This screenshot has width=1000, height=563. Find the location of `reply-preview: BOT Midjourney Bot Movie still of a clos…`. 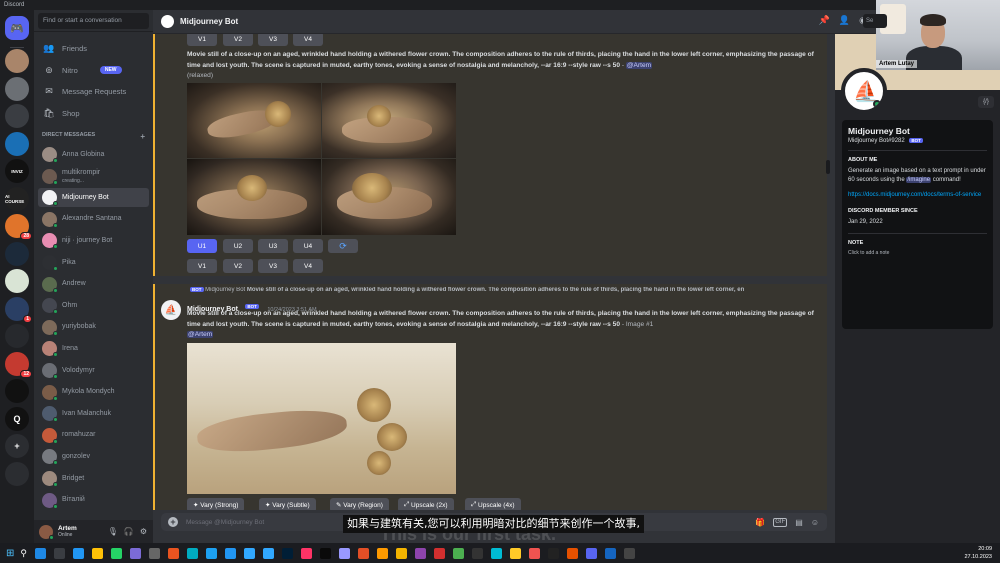

reply-preview: BOT Midjourney Bot Movie still of a clos… is located at coordinates (497, 290).